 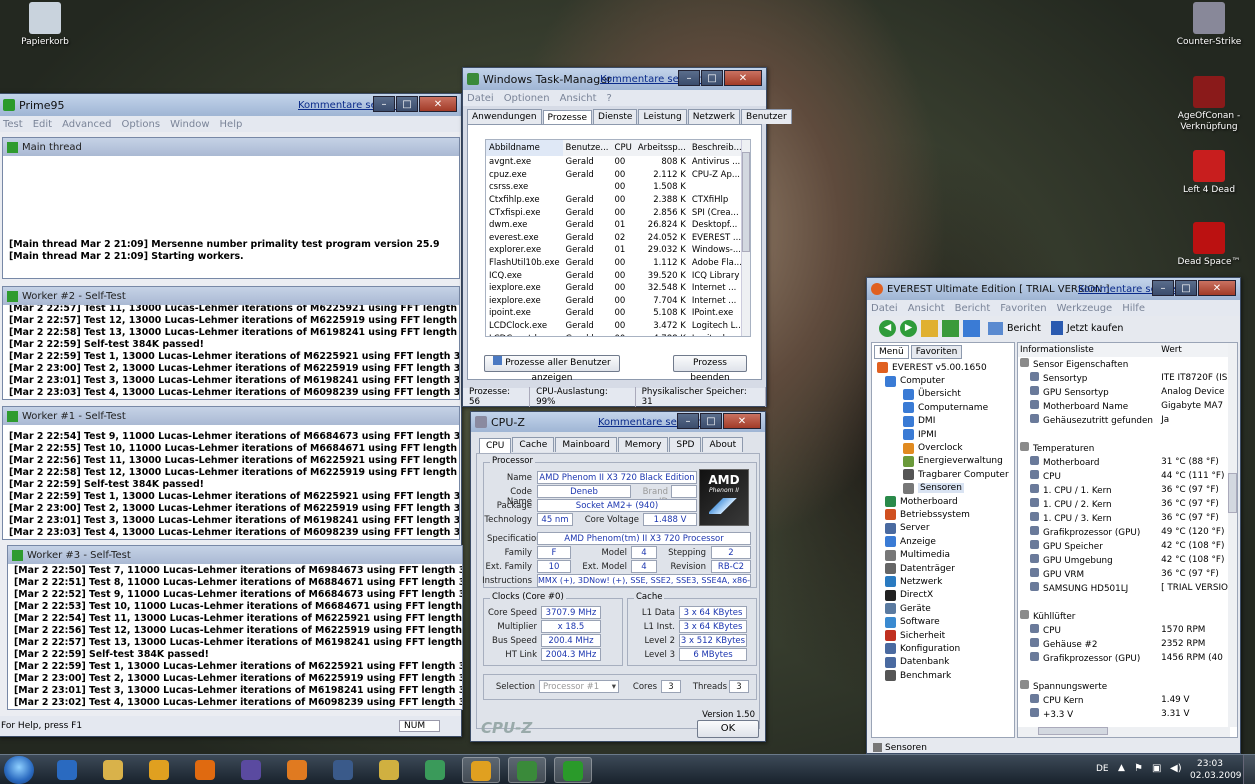 I want to click on tree-item: EVEREST v5.00.1650, so click(x=944, y=367).